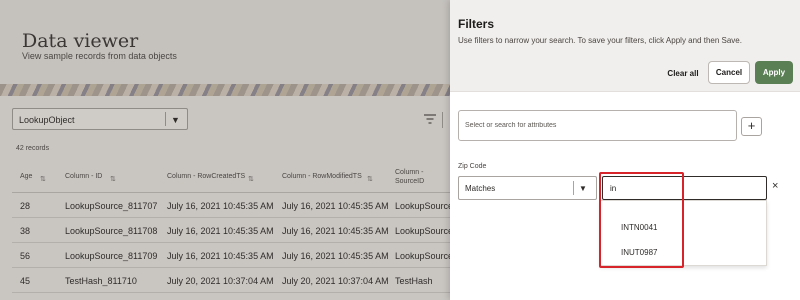 The image size is (800, 300). Describe the element at coordinates (729, 72) in the screenshot. I see `cancel-button: Cancel` at that location.